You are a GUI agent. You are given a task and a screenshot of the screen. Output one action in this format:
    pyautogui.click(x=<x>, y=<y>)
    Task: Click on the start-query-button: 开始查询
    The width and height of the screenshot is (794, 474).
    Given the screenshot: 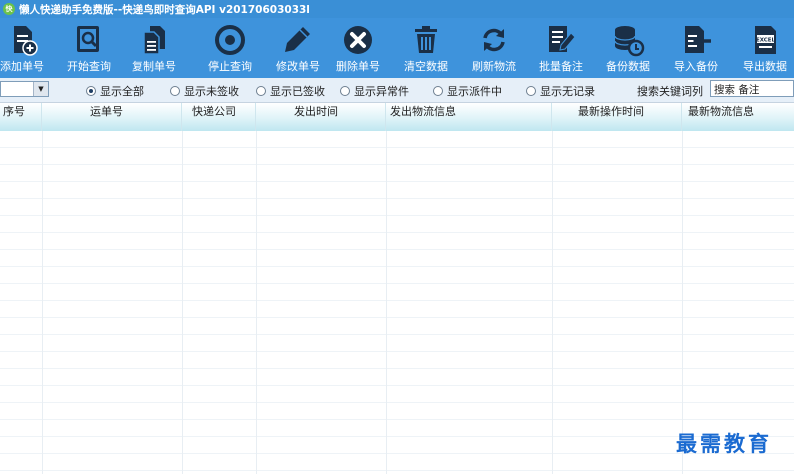 What is the action you would take?
    pyautogui.click(x=89, y=48)
    